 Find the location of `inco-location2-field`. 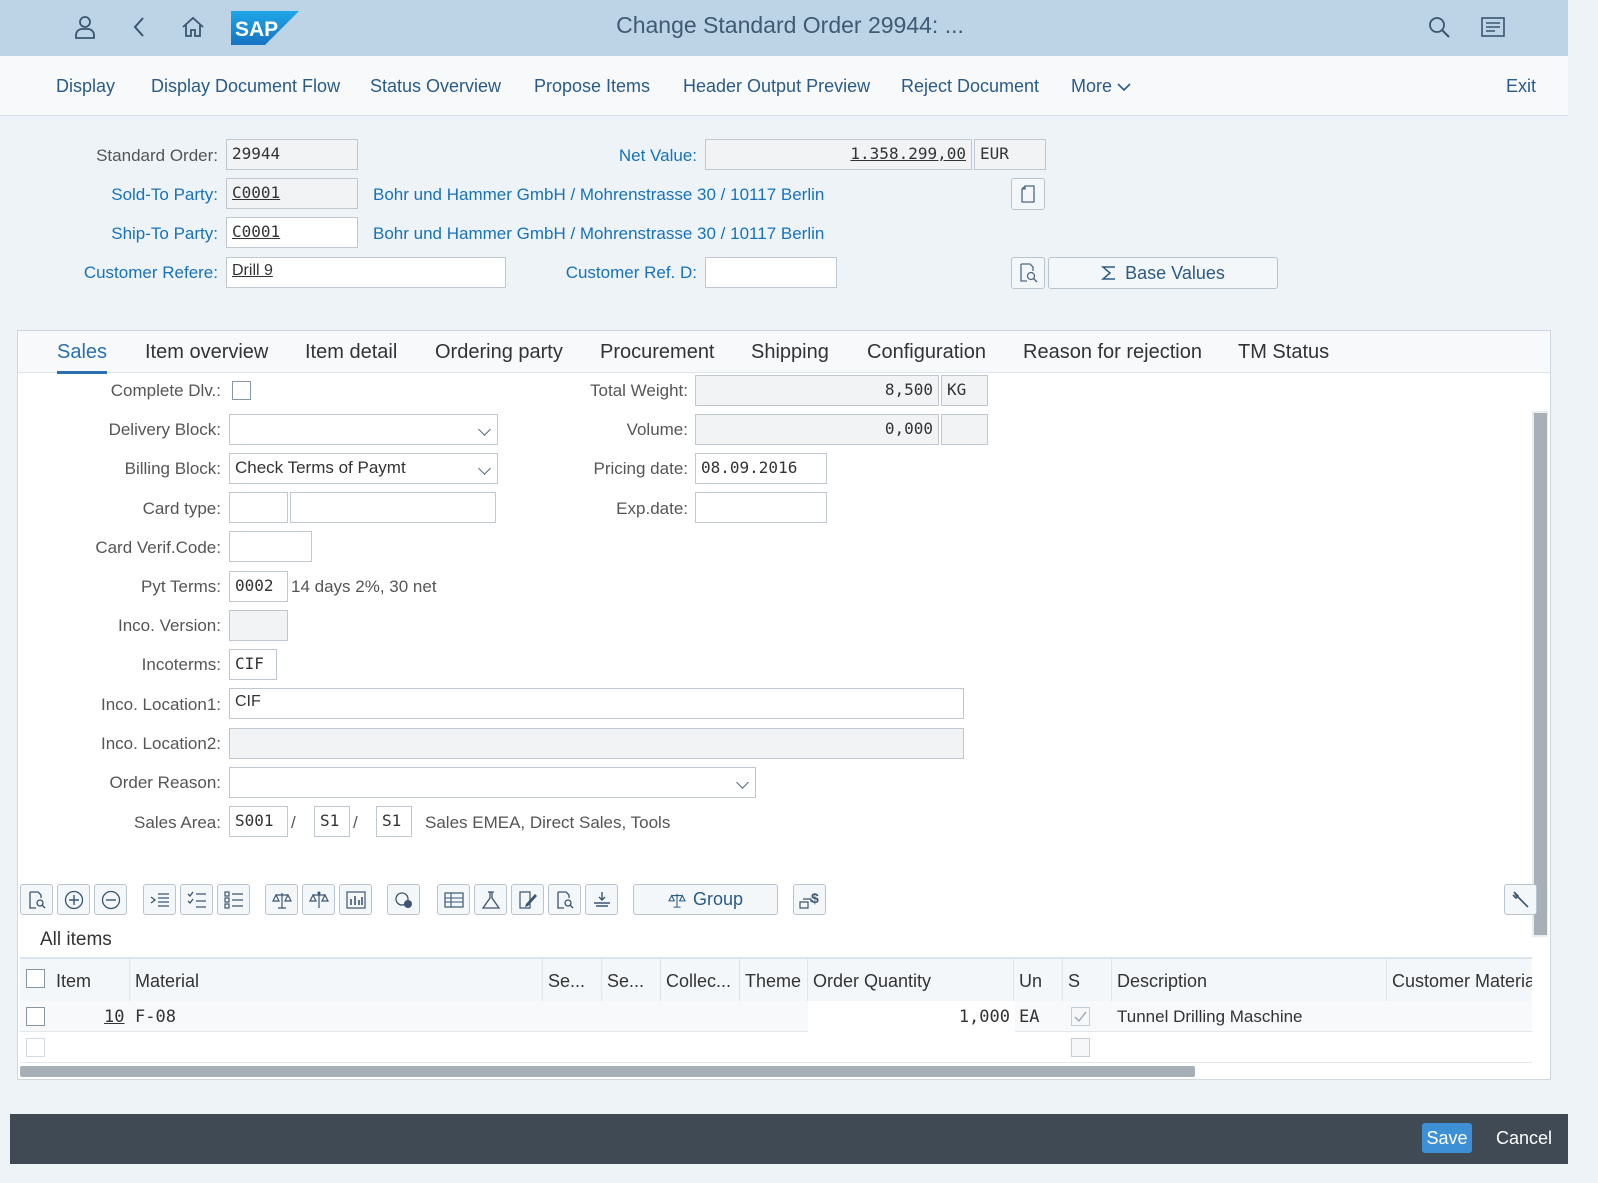

inco-location2-field is located at coordinates (596, 743).